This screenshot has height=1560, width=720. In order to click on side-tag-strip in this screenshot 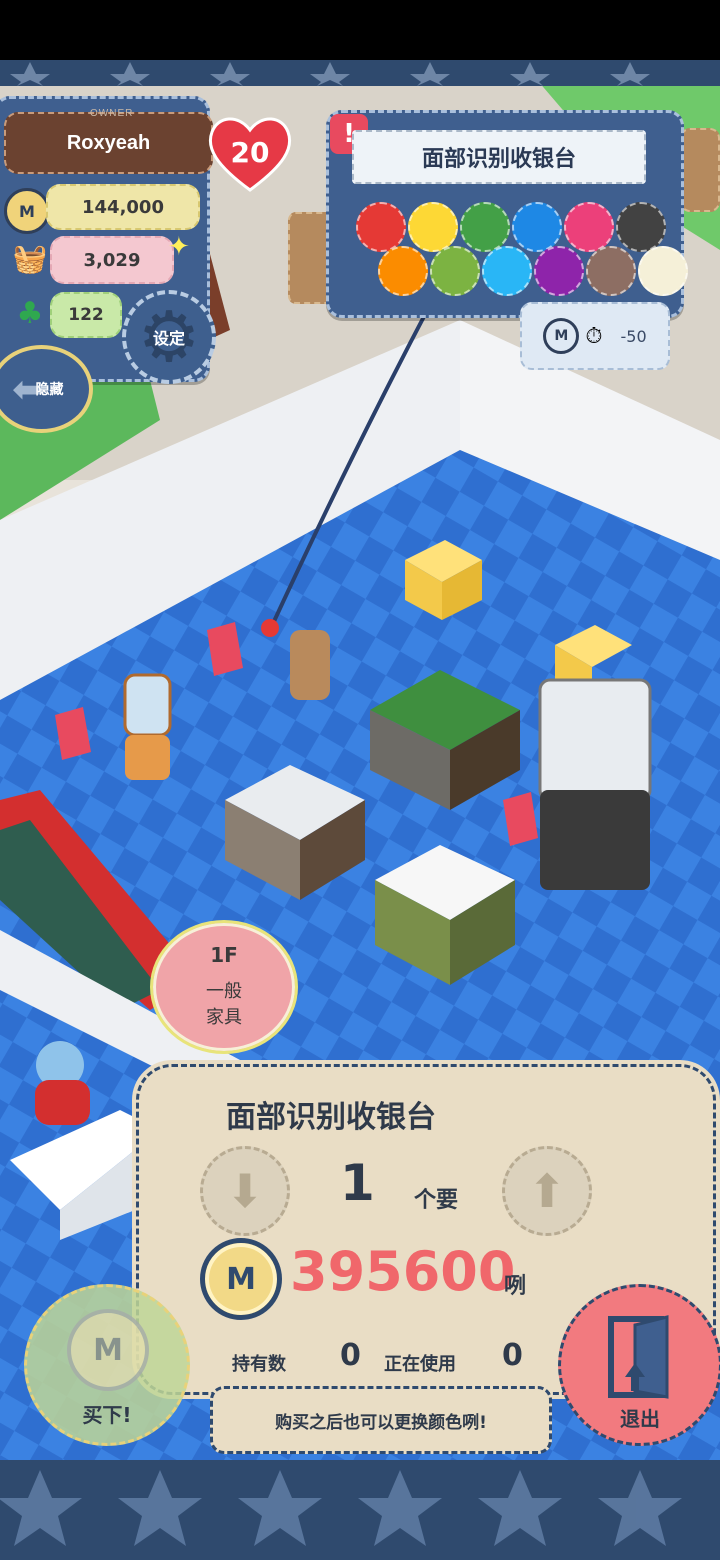, I will do `click(700, 170)`.